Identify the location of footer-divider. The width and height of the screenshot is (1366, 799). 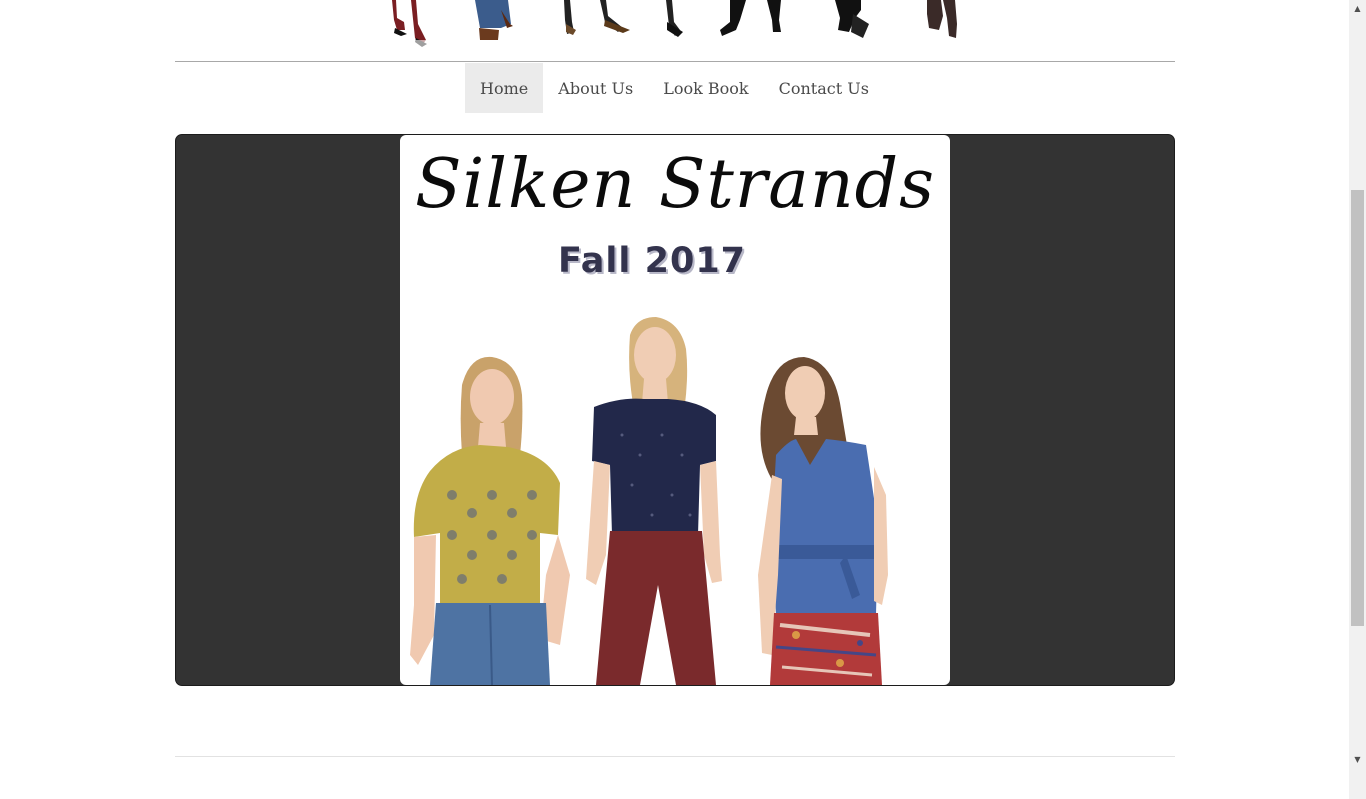
(675, 756).